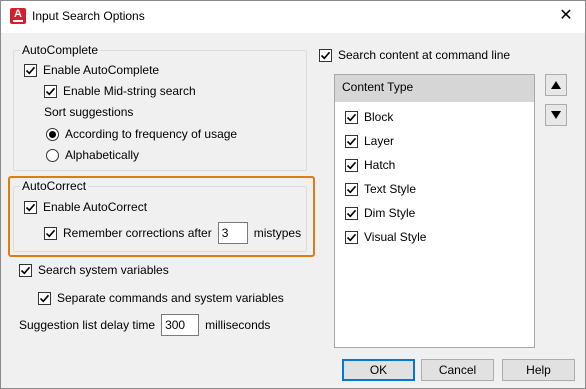 The height and width of the screenshot is (389, 586). What do you see at coordinates (137, 233) in the screenshot?
I see `remember-corrections-label: Remember corrections after` at bounding box center [137, 233].